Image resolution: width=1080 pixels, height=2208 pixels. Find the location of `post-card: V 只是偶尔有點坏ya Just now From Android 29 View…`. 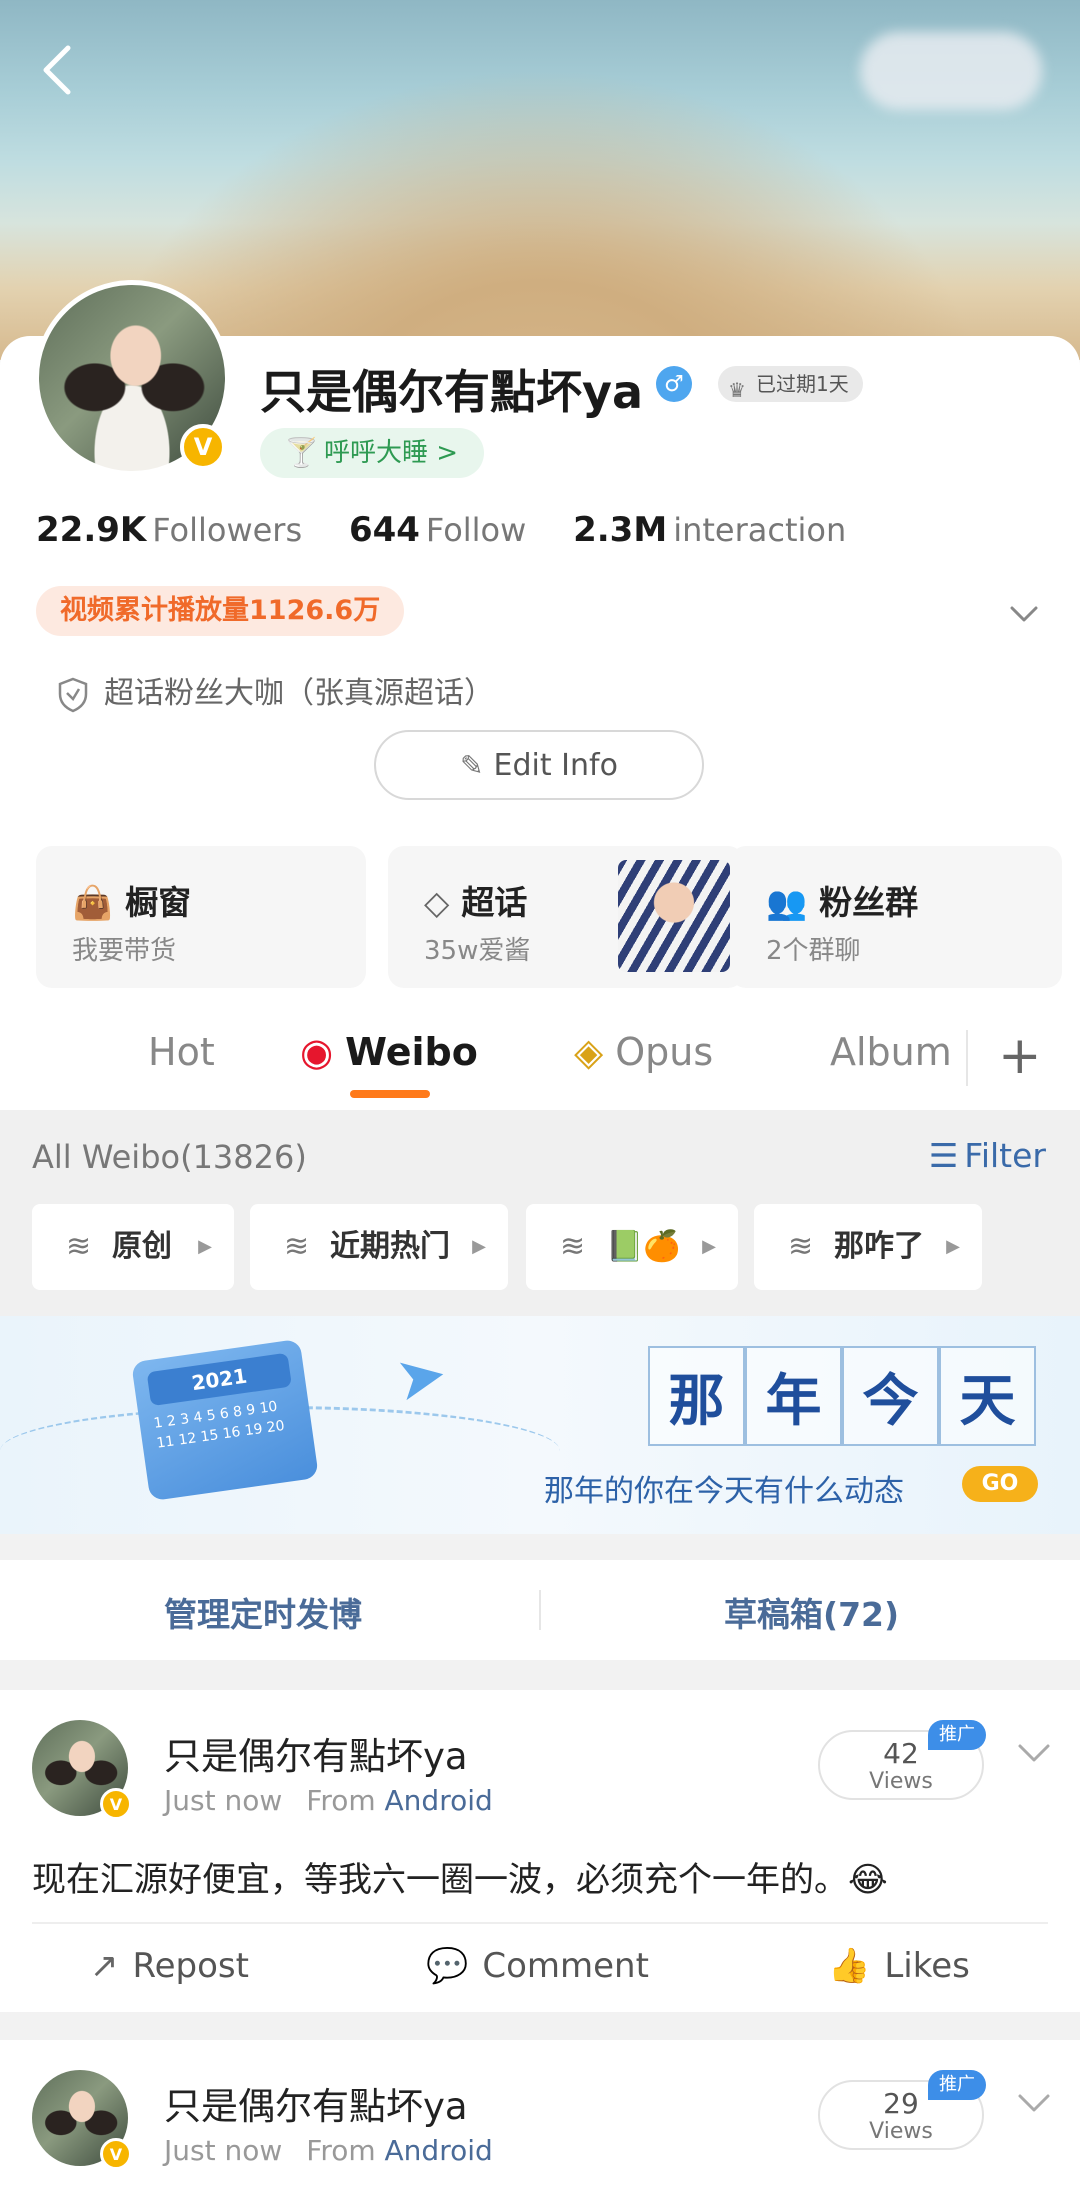

post-card: V 只是偶尔有點坏ya Just now From Android 29 View… is located at coordinates (540, 2124).